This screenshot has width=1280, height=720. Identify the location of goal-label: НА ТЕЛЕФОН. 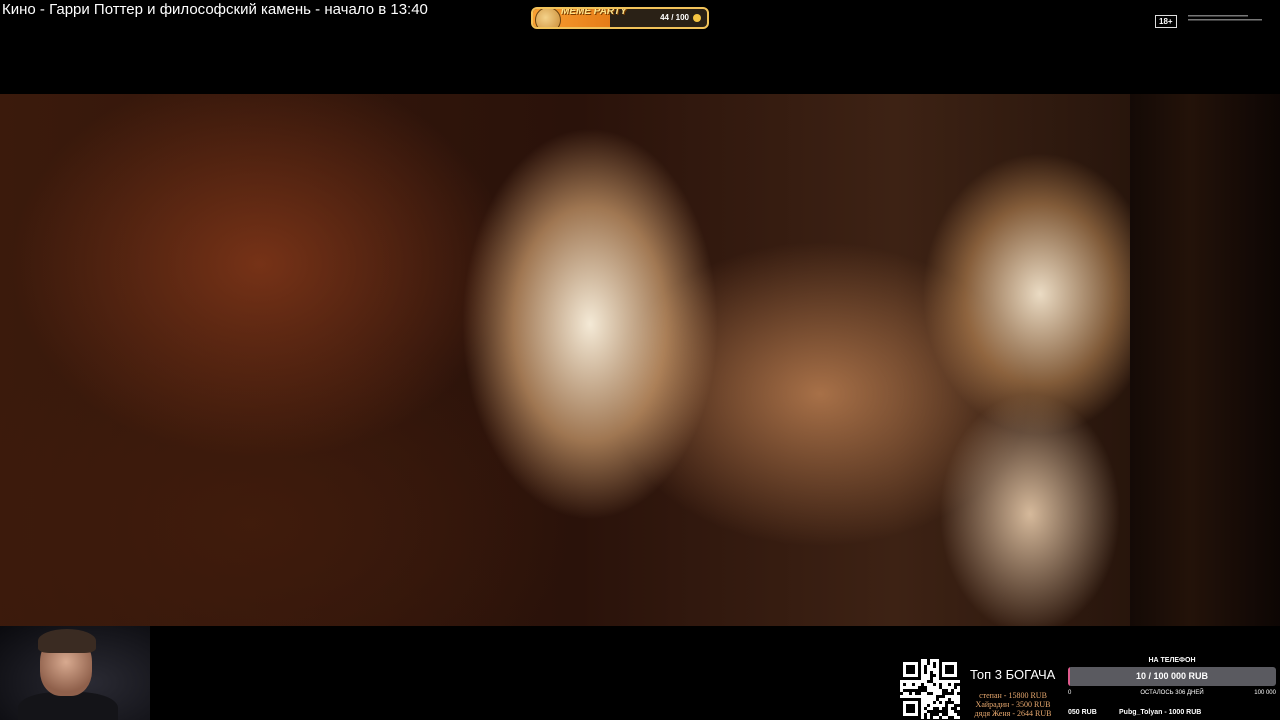
(1172, 660).